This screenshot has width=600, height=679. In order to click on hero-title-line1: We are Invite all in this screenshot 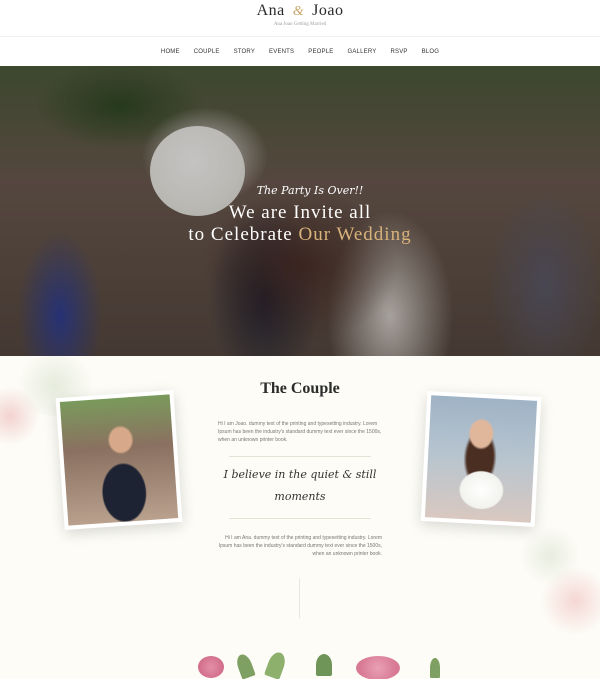, I will do `click(300, 212)`.